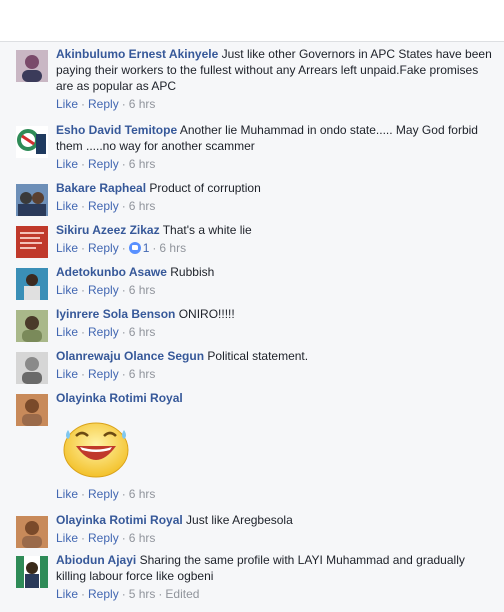 The height and width of the screenshot is (612, 504). What do you see at coordinates (111, 272) in the screenshot?
I see `comment-author-link: Adetokunbo Asawe` at bounding box center [111, 272].